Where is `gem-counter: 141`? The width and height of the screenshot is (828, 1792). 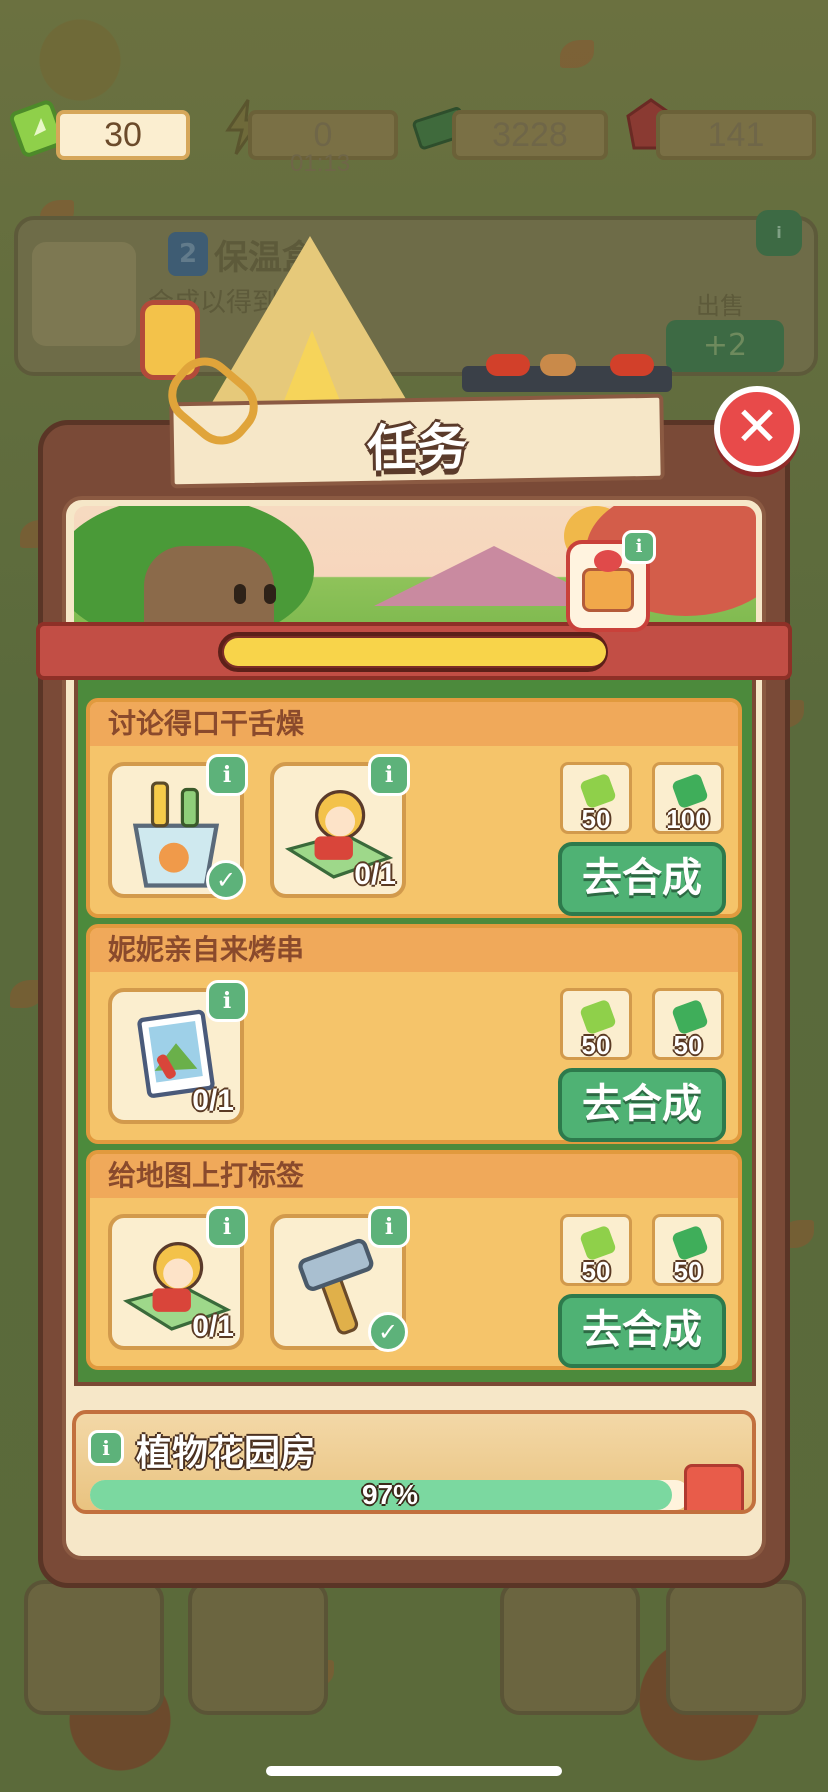 gem-counter: 141 is located at coordinates (736, 135).